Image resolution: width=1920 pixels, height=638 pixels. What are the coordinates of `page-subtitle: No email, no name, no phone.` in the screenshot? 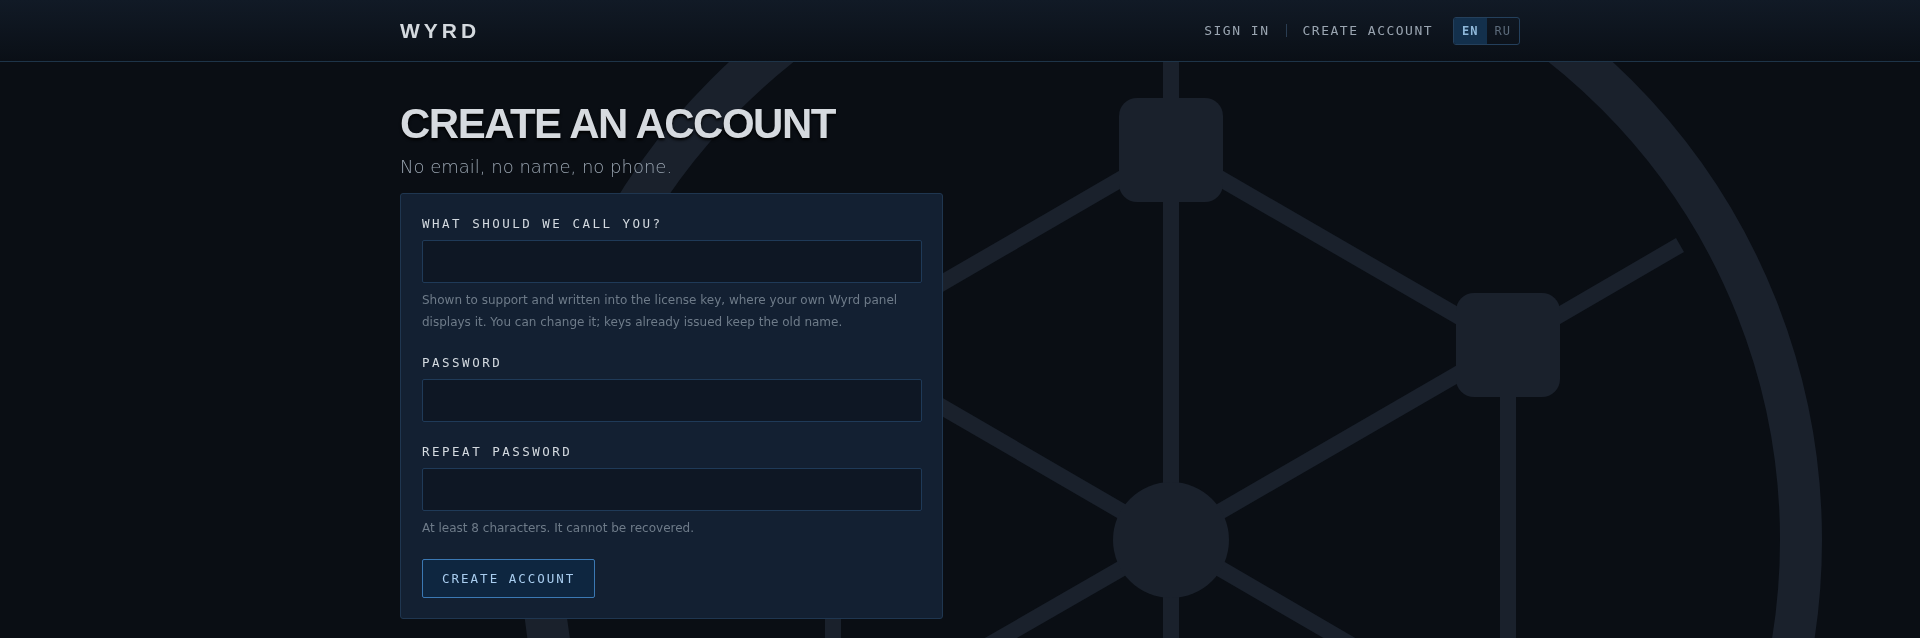 It's located at (537, 166).